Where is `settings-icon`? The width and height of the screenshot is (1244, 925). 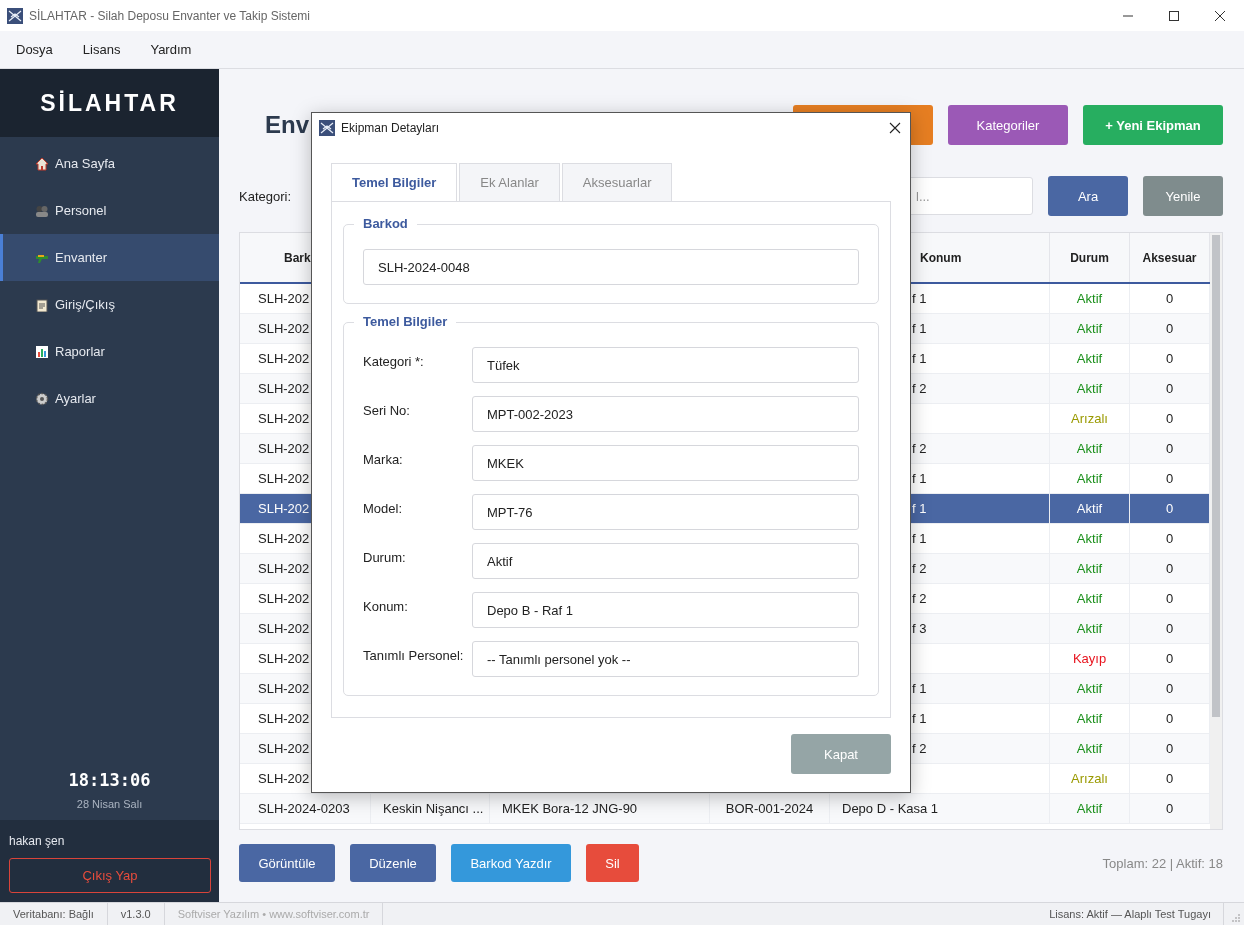
settings-icon is located at coordinates (42, 398).